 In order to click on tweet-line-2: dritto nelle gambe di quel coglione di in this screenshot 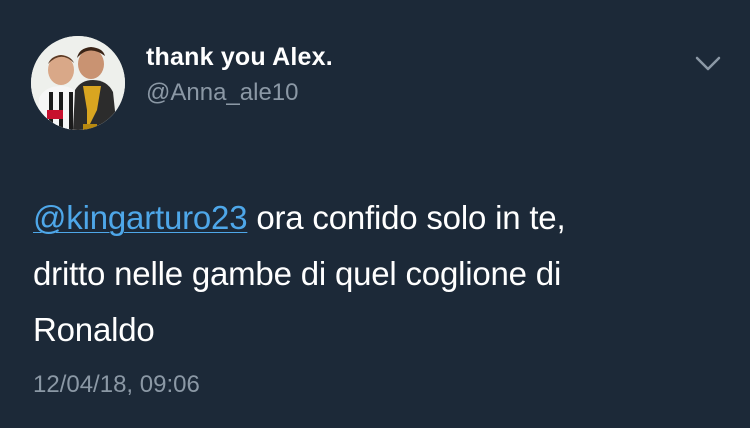, I will do `click(297, 273)`.